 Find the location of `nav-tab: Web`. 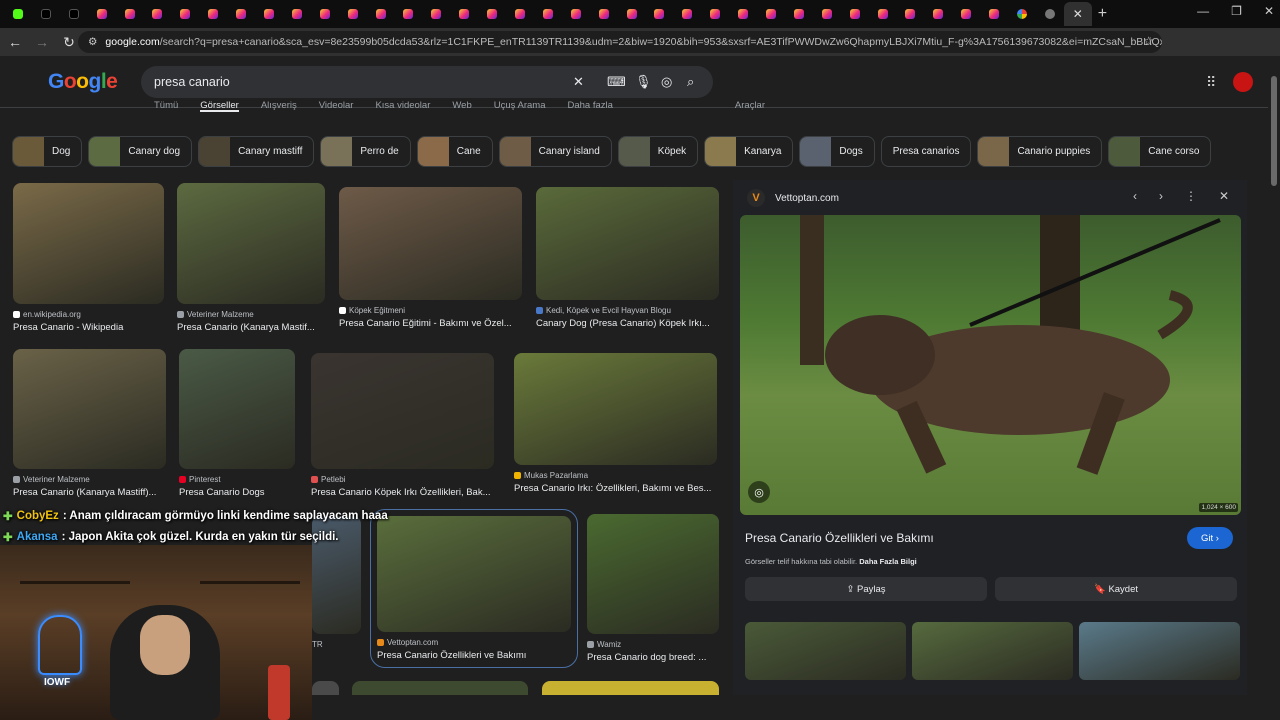

nav-tab: Web is located at coordinates (461, 106).